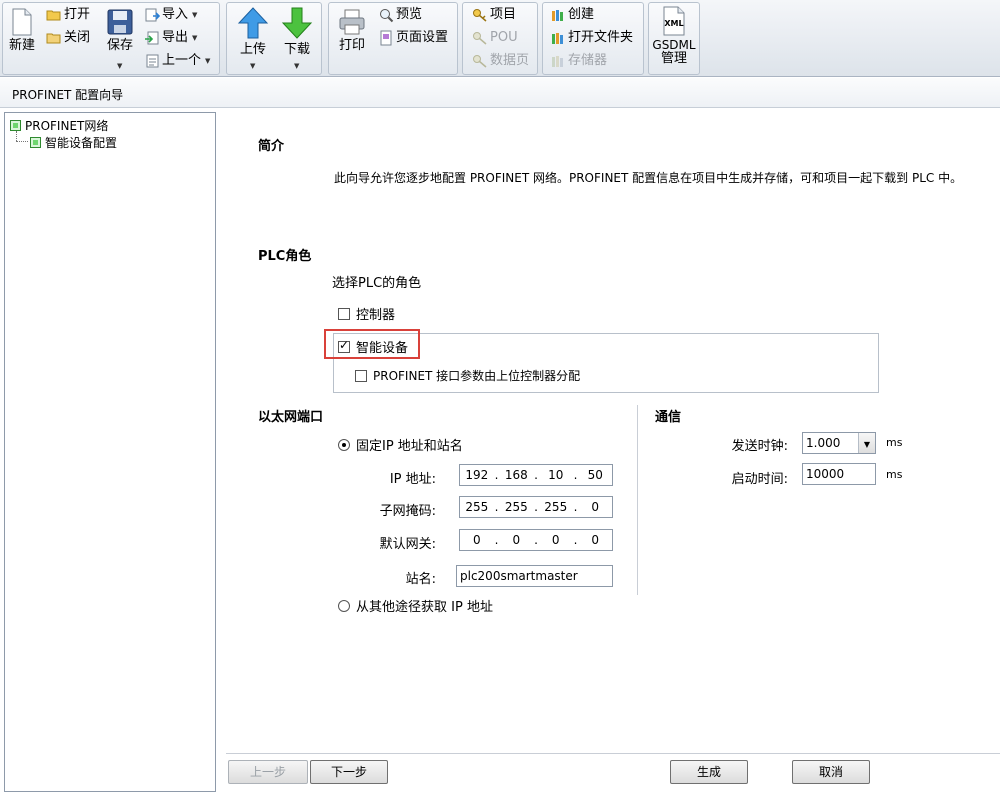 The image size is (1000, 794). What do you see at coordinates (595, 475) in the screenshot?
I see `ip-octet-4: 50` at bounding box center [595, 475].